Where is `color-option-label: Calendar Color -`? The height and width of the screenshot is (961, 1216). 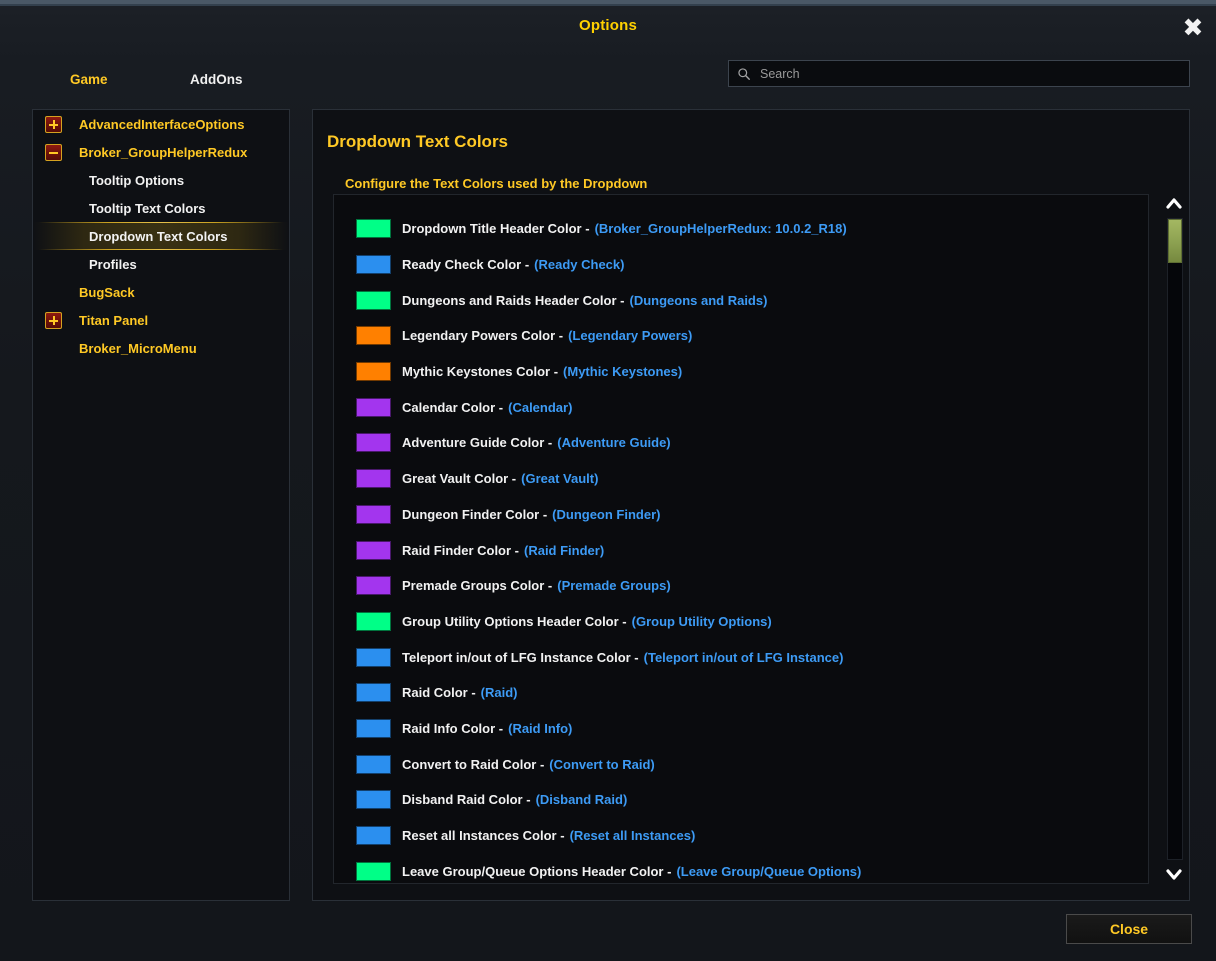
color-option-label: Calendar Color - is located at coordinates (453, 407).